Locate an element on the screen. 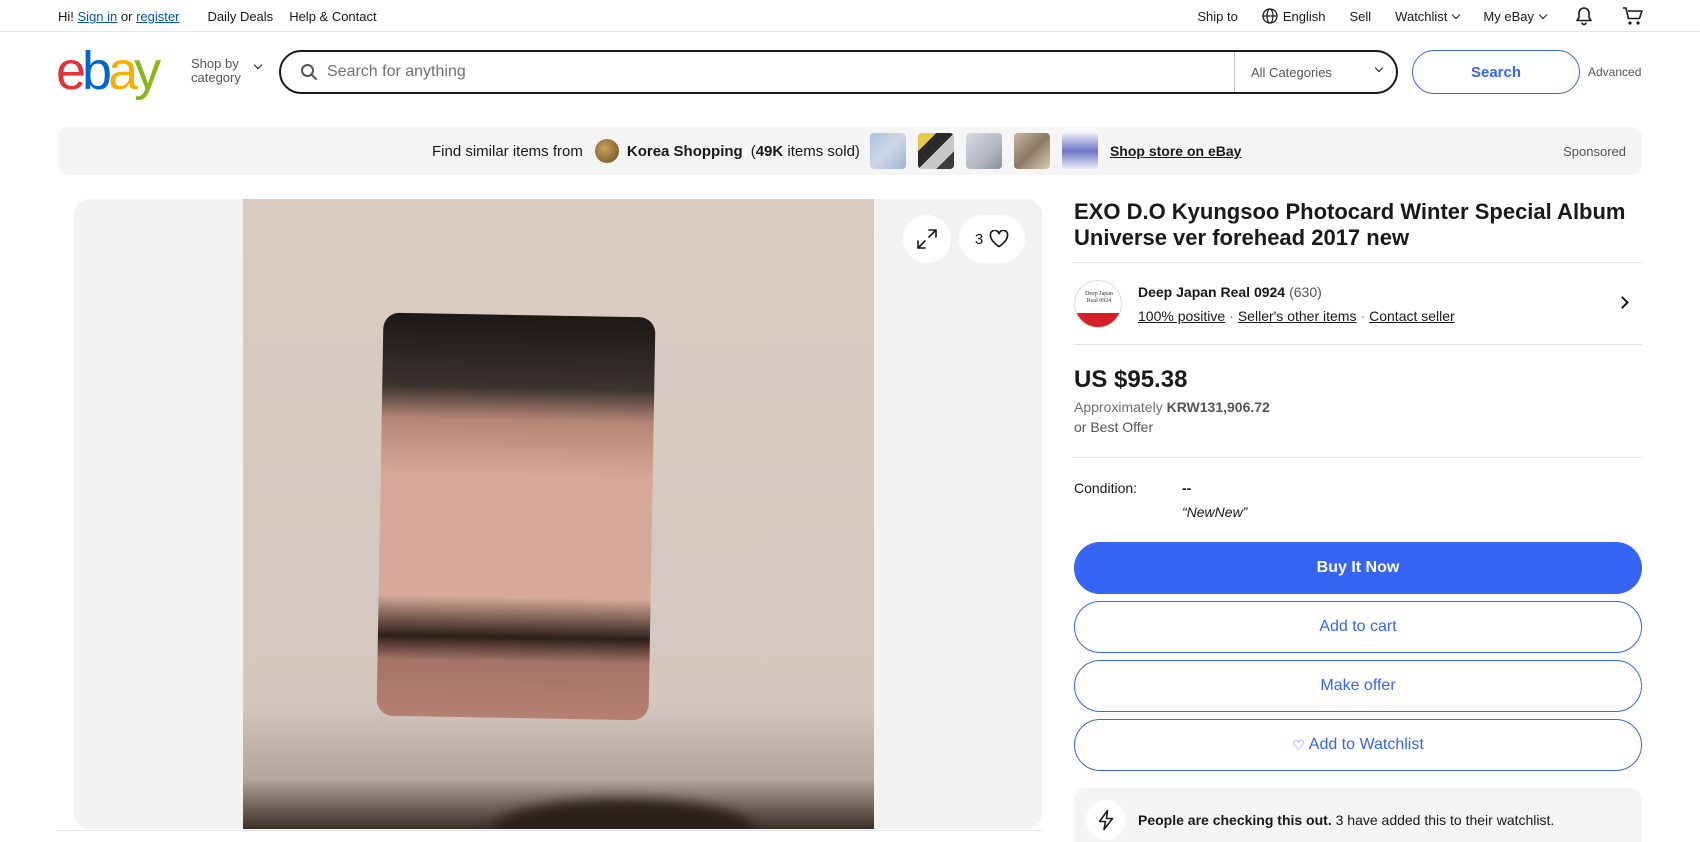  photocard is located at coordinates (516, 516).